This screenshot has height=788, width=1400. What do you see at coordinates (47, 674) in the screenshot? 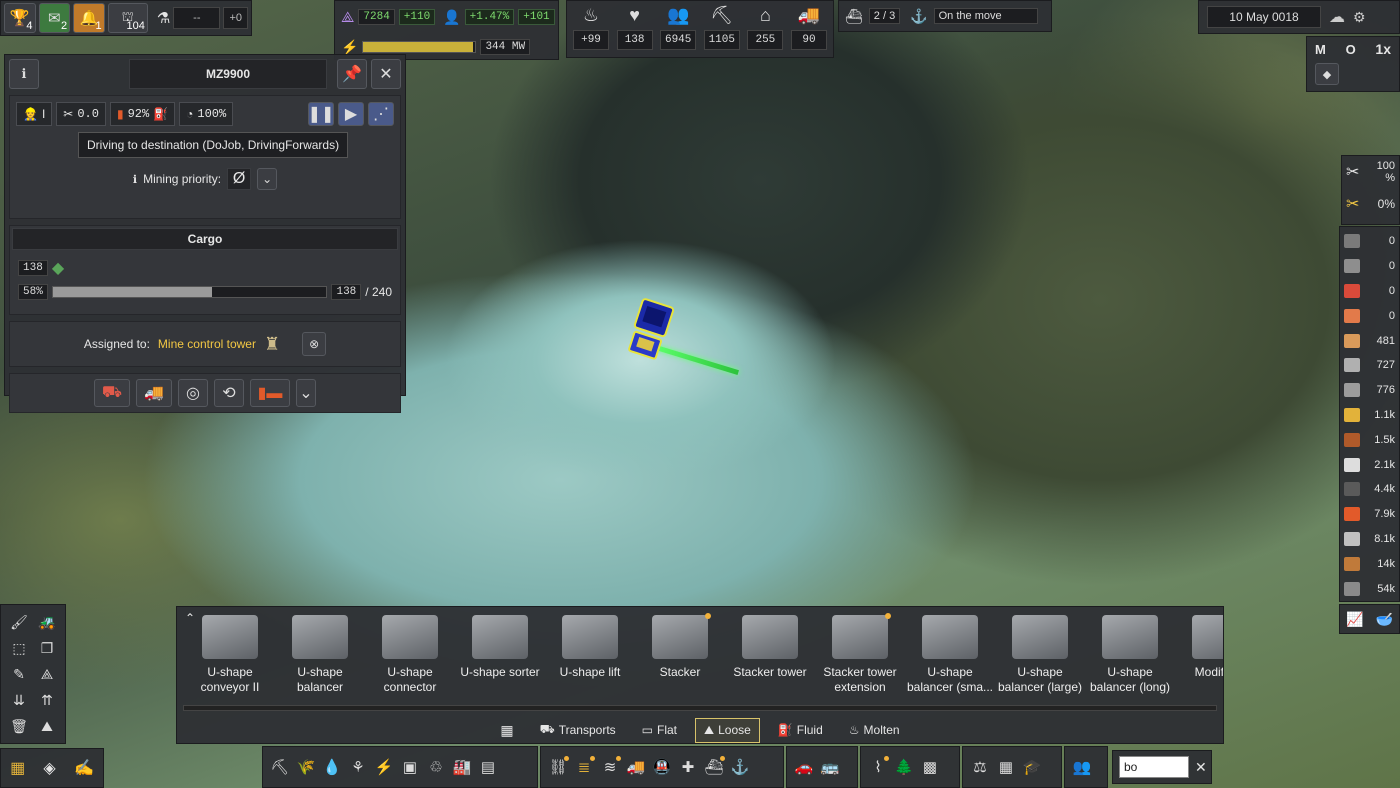
I see `unity-tool-icon: ⟁` at bounding box center [47, 674].